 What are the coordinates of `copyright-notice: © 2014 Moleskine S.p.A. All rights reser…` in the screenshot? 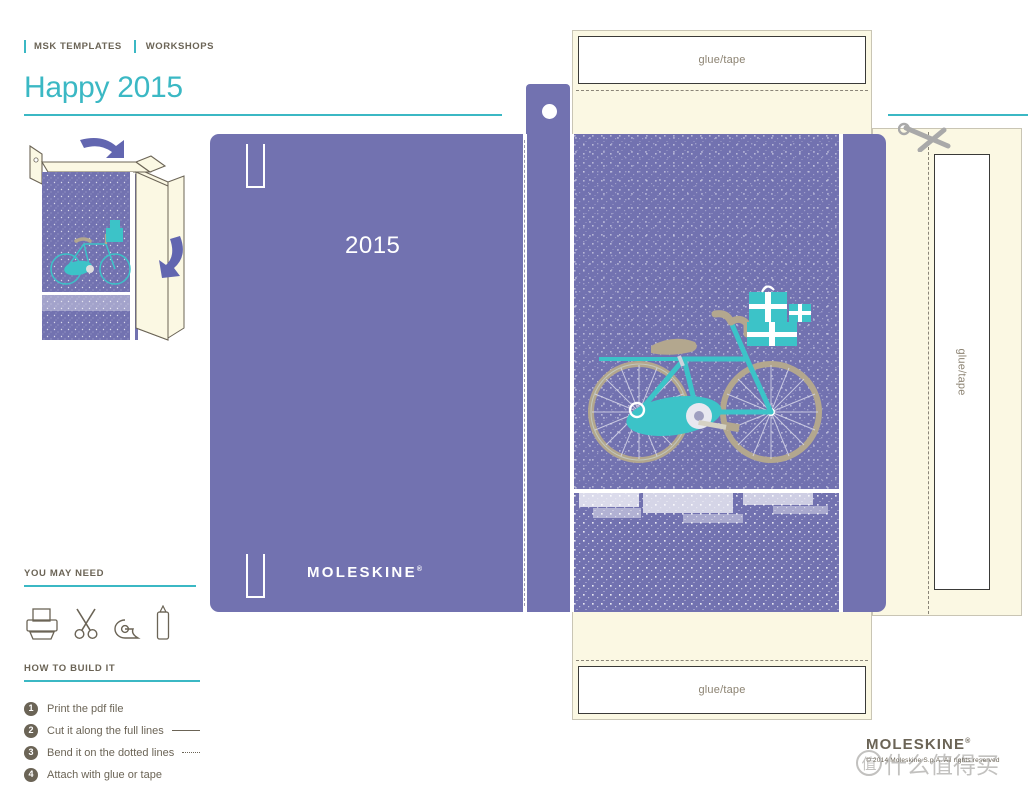 It's located at (933, 760).